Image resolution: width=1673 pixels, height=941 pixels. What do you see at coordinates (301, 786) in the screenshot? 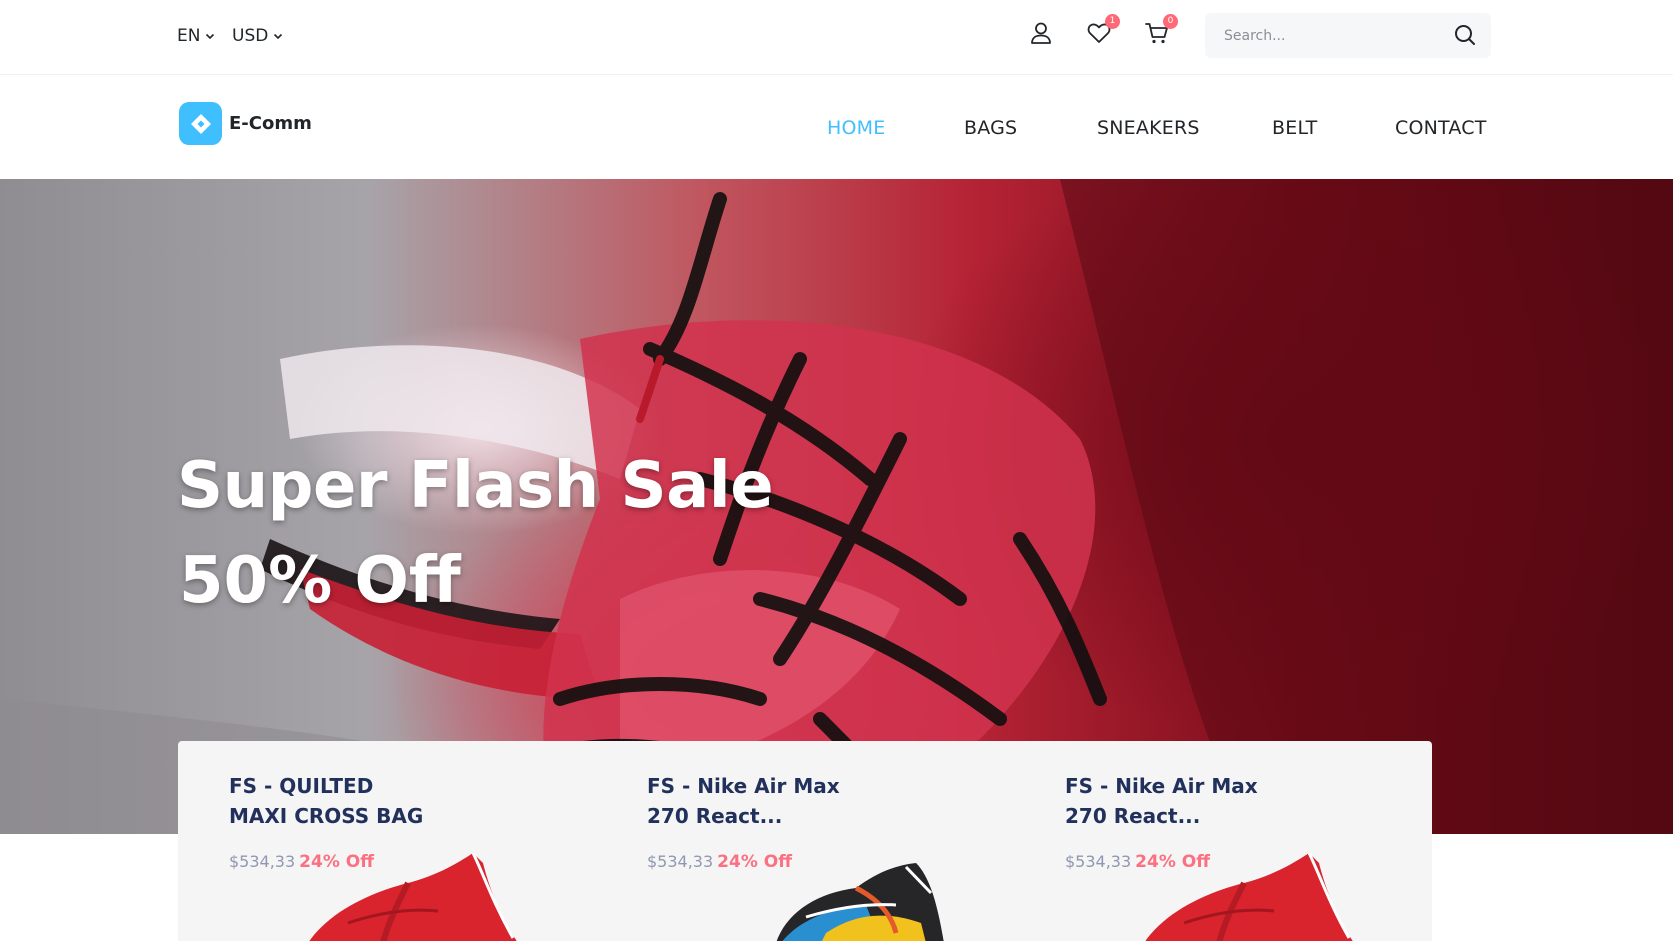
I see `product-name-line1: FS - QUILTED` at bounding box center [301, 786].